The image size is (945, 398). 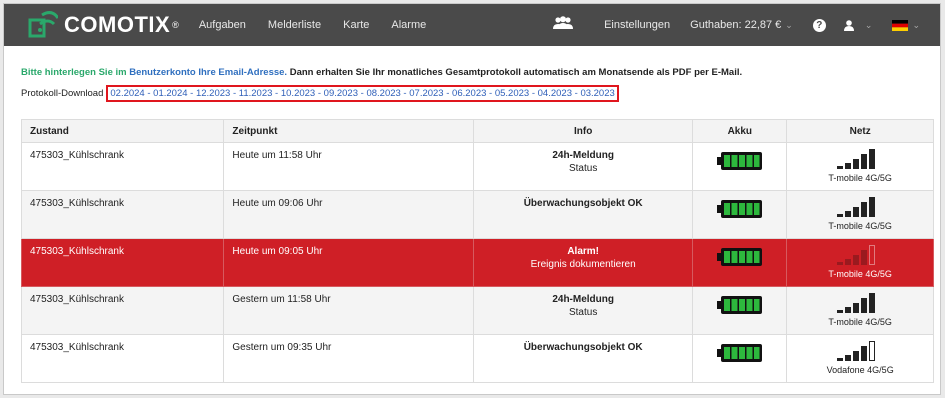 What do you see at coordinates (597, 93) in the screenshot?
I see `protocol-link-03-2023: 03.2023` at bounding box center [597, 93].